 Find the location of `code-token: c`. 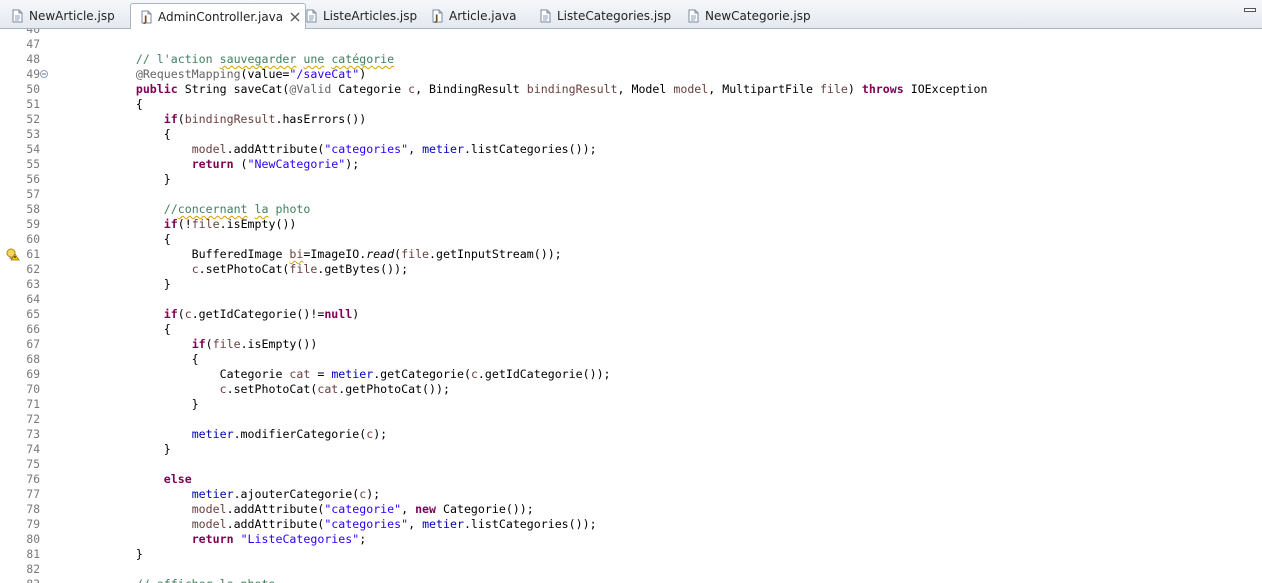

code-token: c is located at coordinates (195, 269).